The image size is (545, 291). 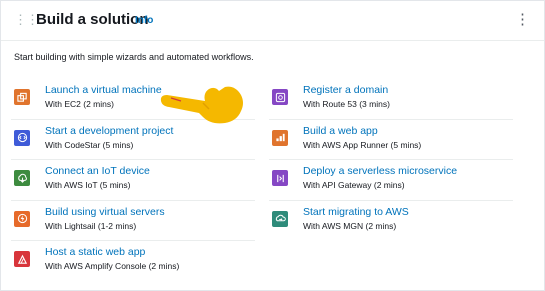 What do you see at coordinates (22, 218) in the screenshot?
I see `lightsail-icon` at bounding box center [22, 218].